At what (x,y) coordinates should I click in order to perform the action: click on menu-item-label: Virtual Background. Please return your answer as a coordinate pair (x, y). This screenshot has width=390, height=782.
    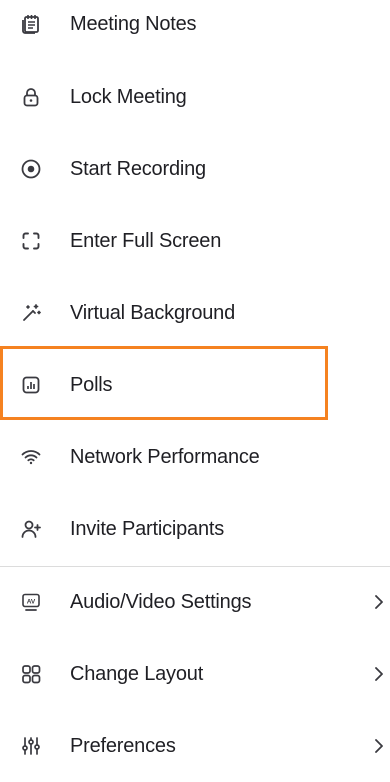
    Looking at the image, I should click on (153, 312).